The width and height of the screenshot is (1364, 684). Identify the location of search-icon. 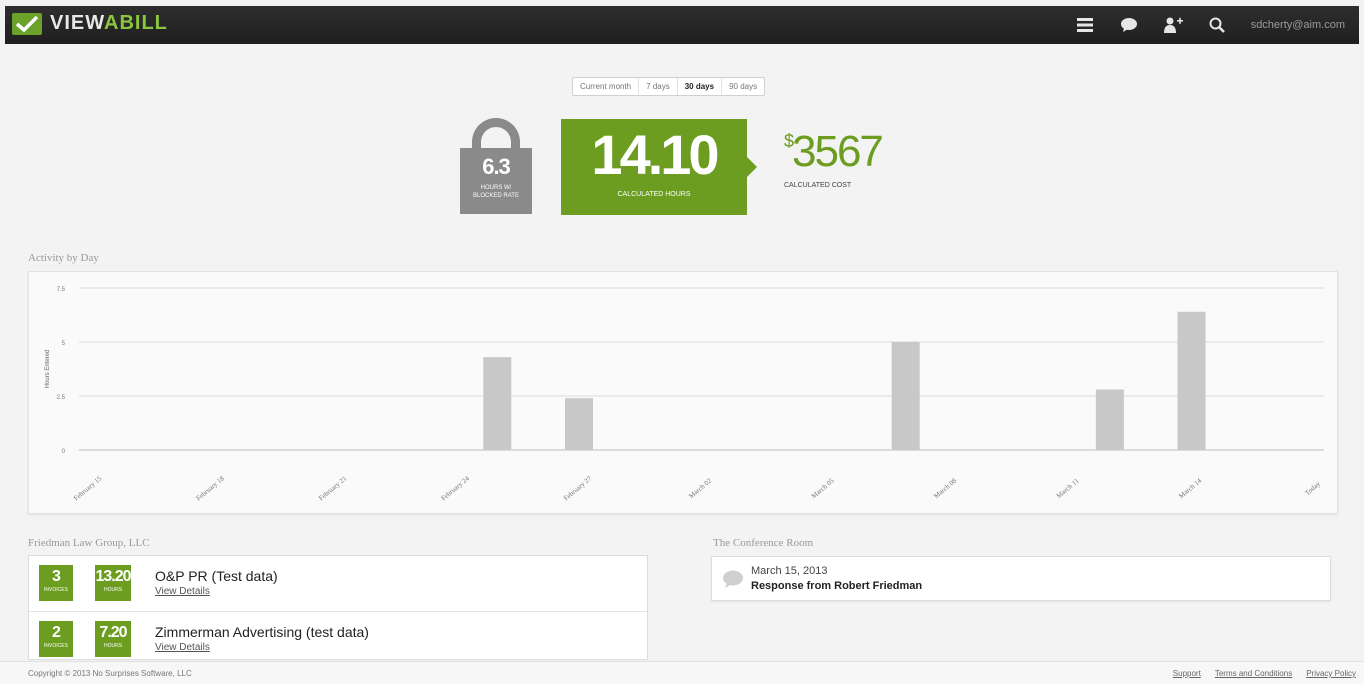
(1217, 25).